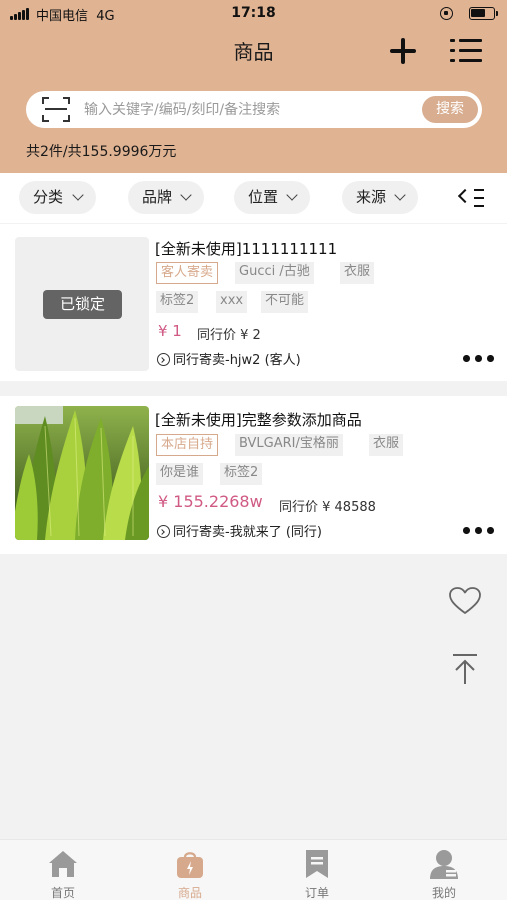 The width and height of the screenshot is (507, 900). Describe the element at coordinates (234, 110) in the screenshot. I see `search-input` at that location.